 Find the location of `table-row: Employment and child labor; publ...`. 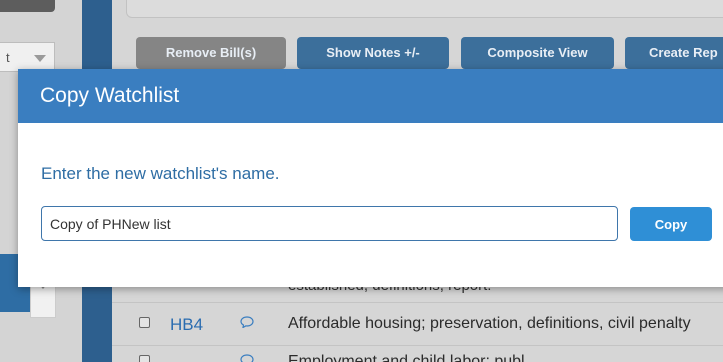

table-row: Employment and child labor; publ... is located at coordinates (417, 354).